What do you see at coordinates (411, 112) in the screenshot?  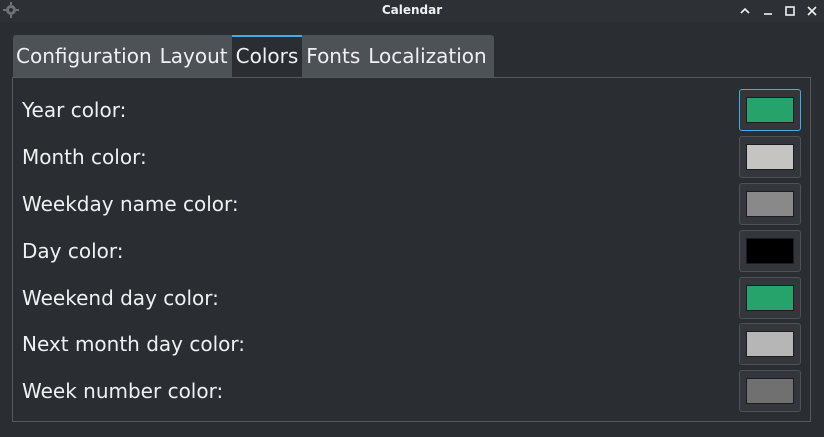 I see `year-color-row: Year color:` at bounding box center [411, 112].